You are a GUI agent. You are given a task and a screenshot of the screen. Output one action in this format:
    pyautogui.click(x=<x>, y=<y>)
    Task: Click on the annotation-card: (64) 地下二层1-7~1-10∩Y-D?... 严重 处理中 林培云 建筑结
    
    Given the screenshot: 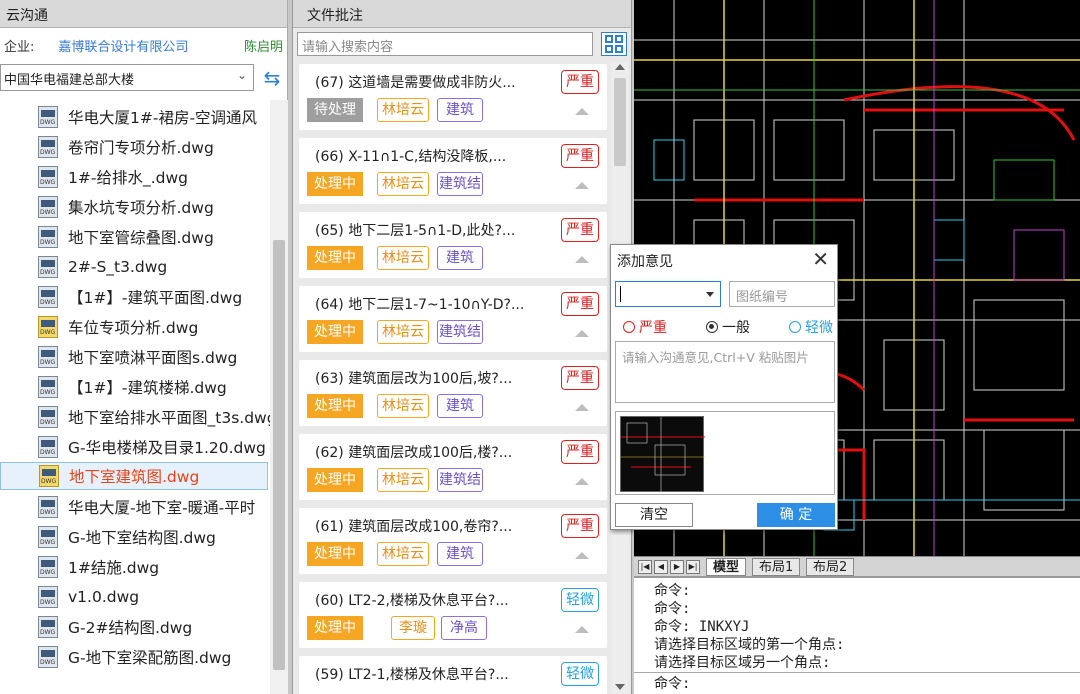 What is the action you would take?
    pyautogui.click(x=453, y=319)
    